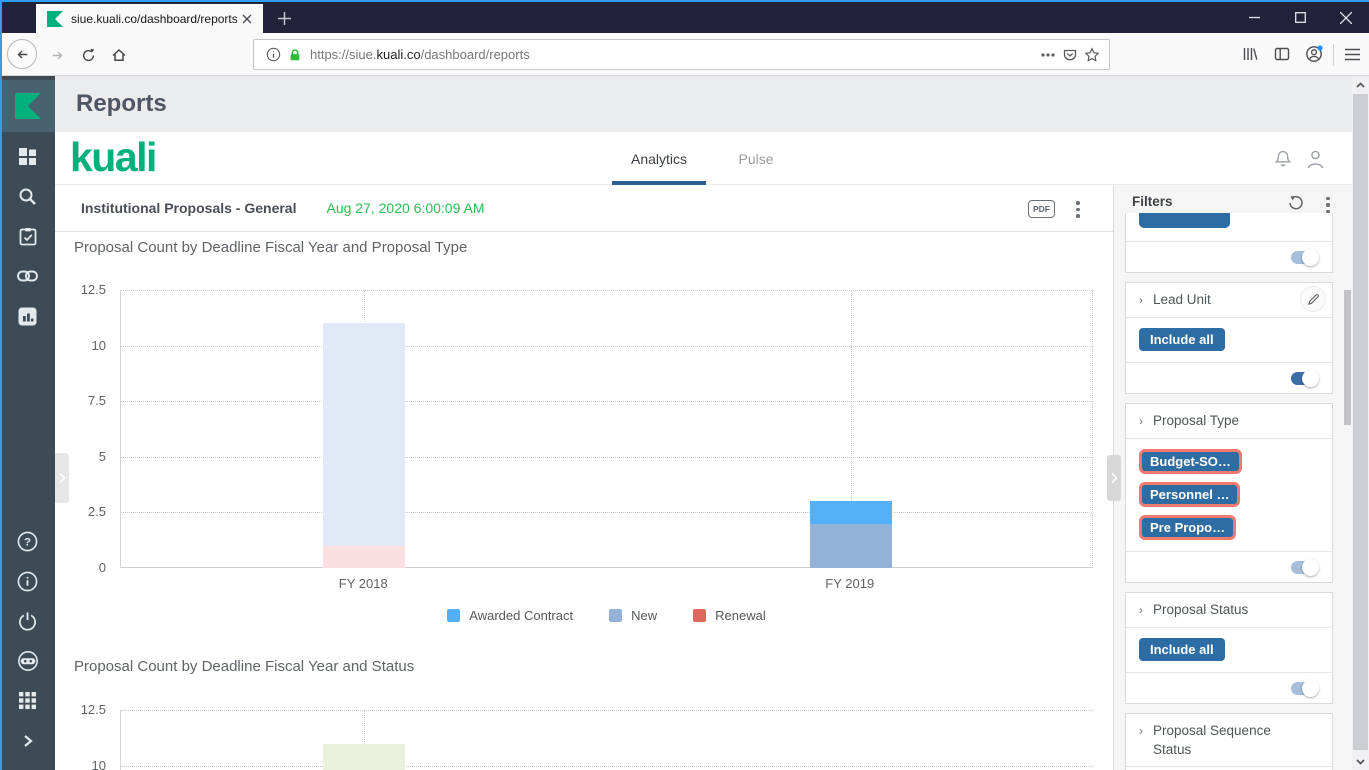 The width and height of the screenshot is (1369, 770). Describe the element at coordinates (1360, 84) in the screenshot. I see `scroll-up-icon` at that location.